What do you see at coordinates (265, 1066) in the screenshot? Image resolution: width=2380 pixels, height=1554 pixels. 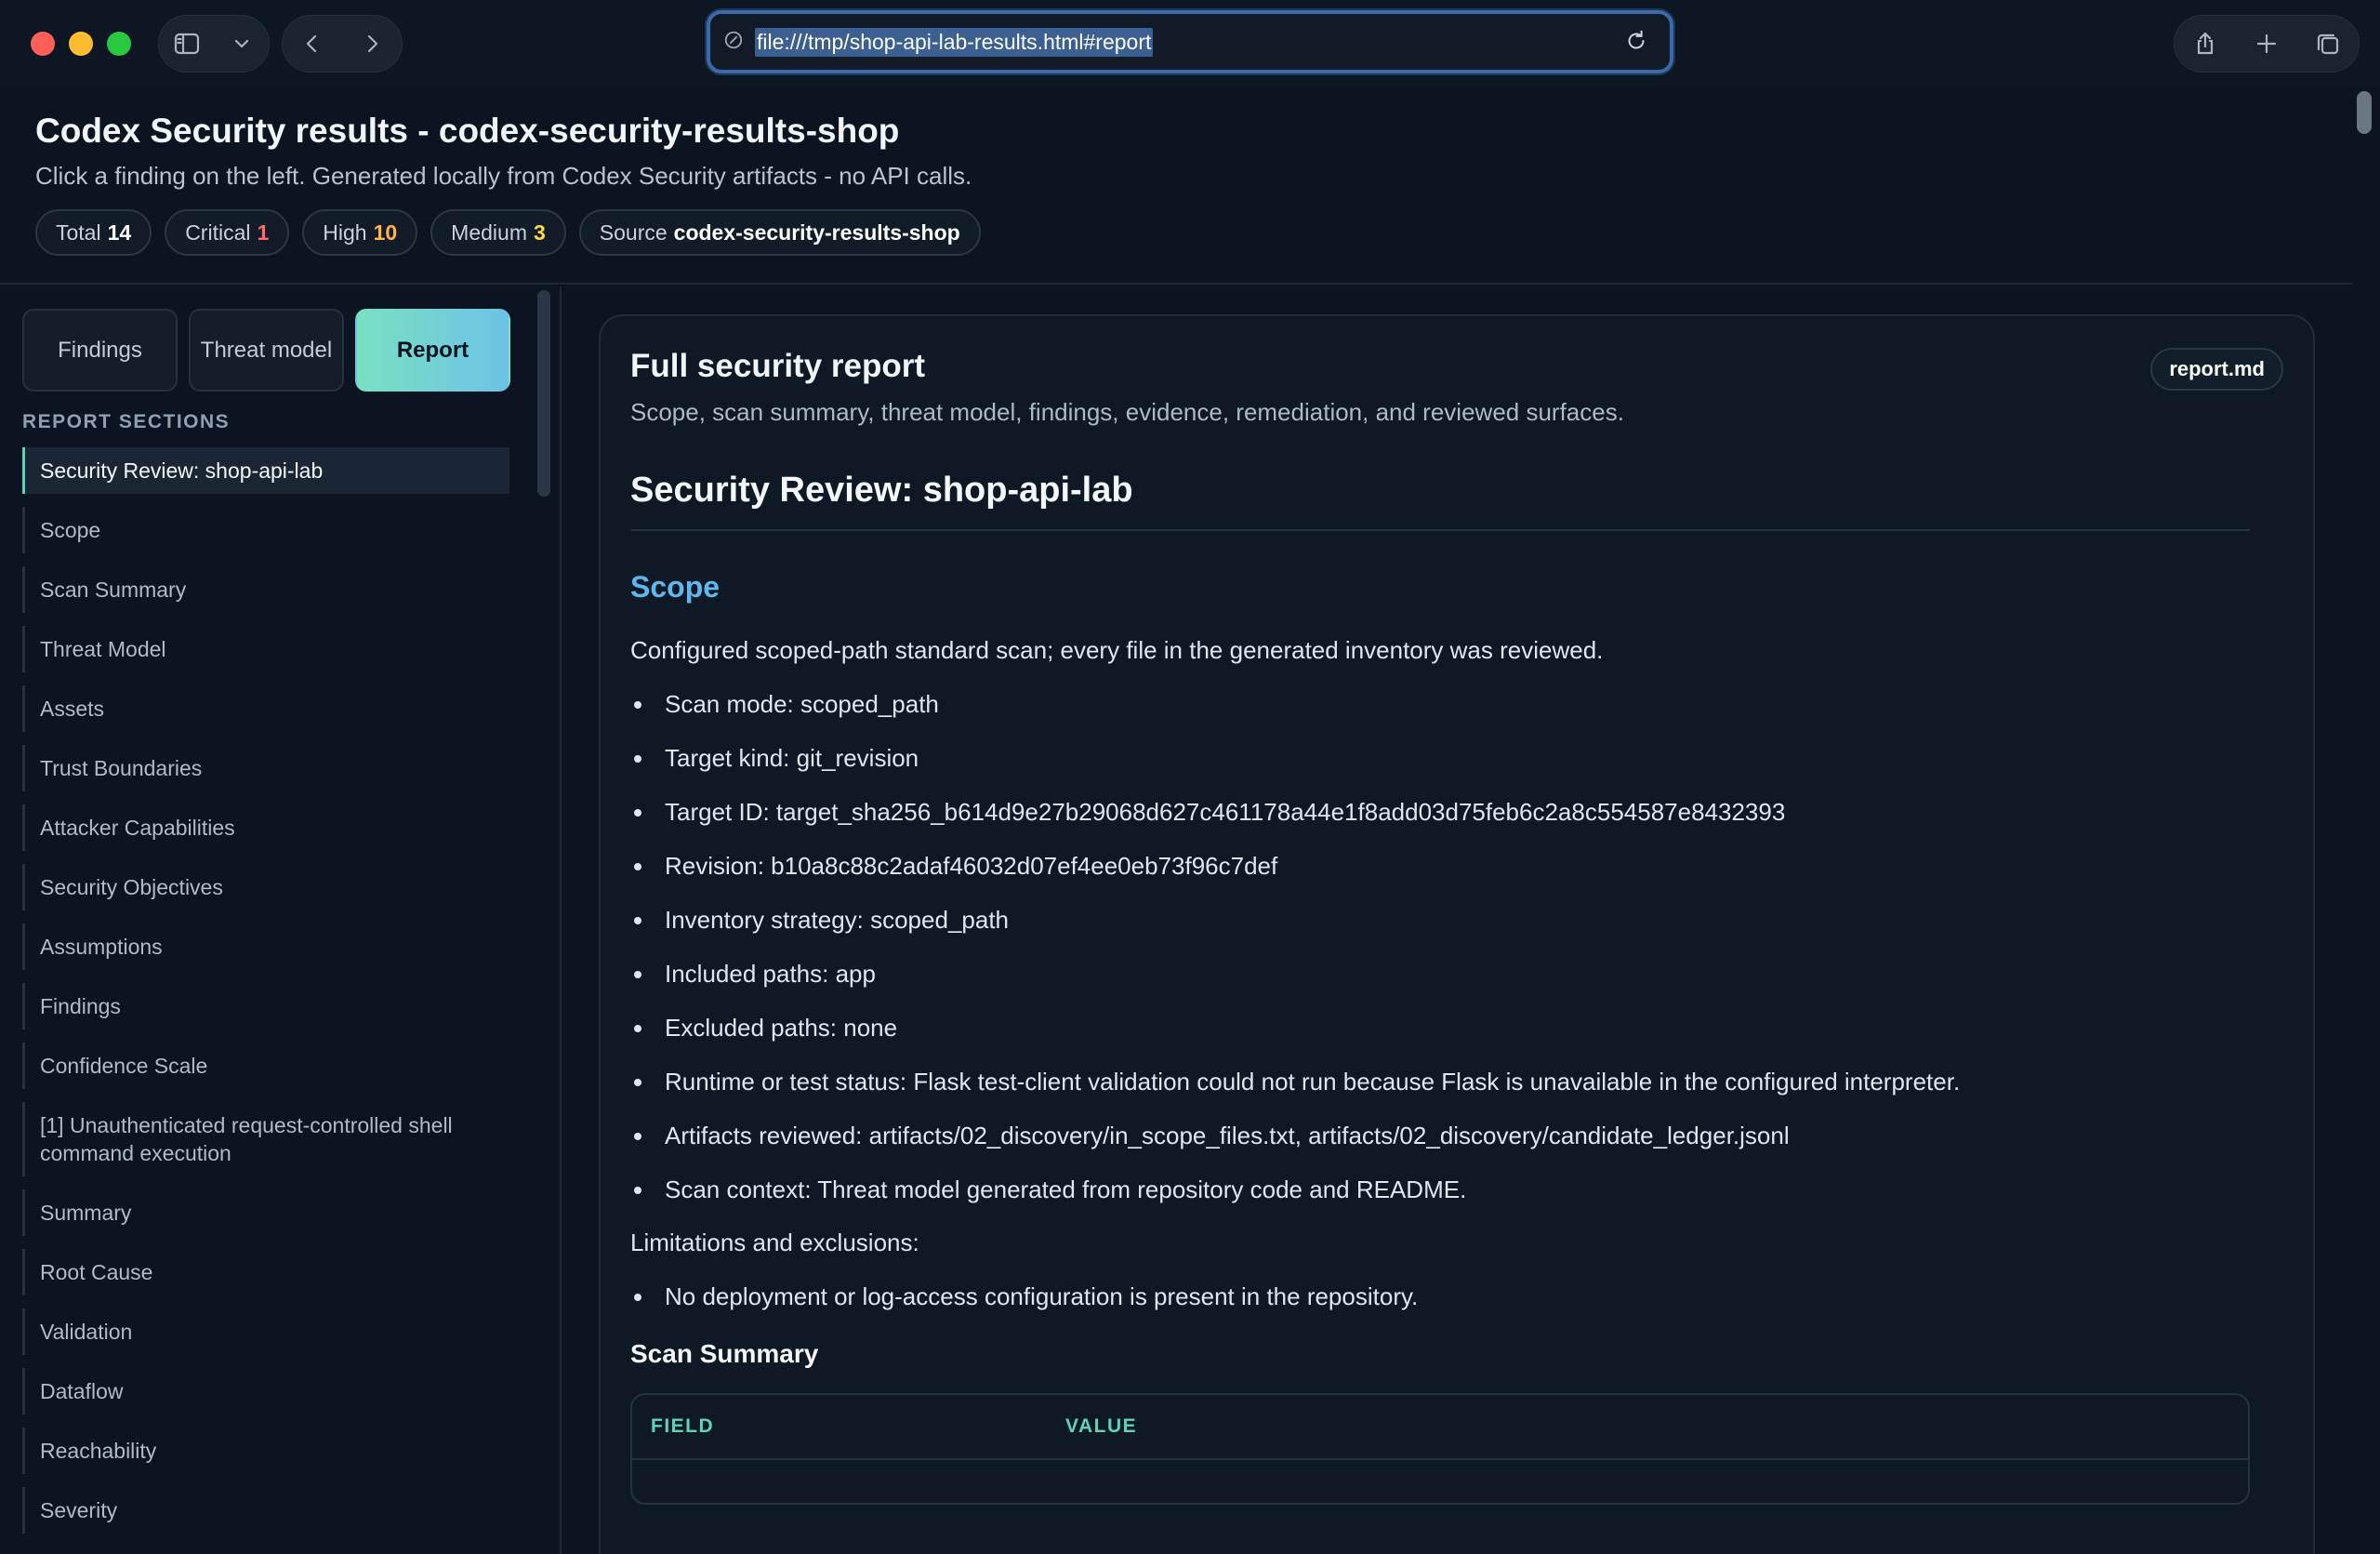 I see `section-item-confidence-scale: Confidence Scale` at bounding box center [265, 1066].